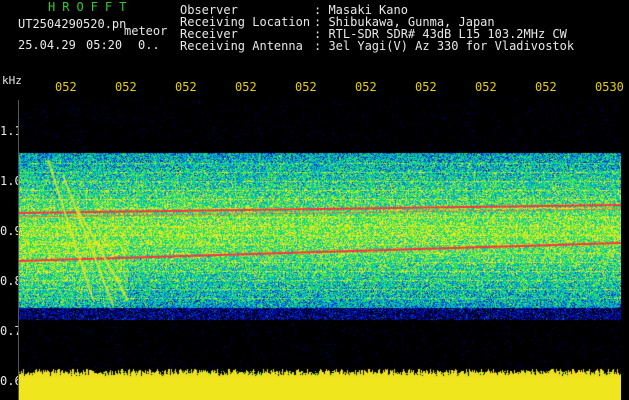 This screenshot has height=400, width=629. What do you see at coordinates (72, 24) in the screenshot?
I see `file-name: UT2504290520.pn` at bounding box center [72, 24].